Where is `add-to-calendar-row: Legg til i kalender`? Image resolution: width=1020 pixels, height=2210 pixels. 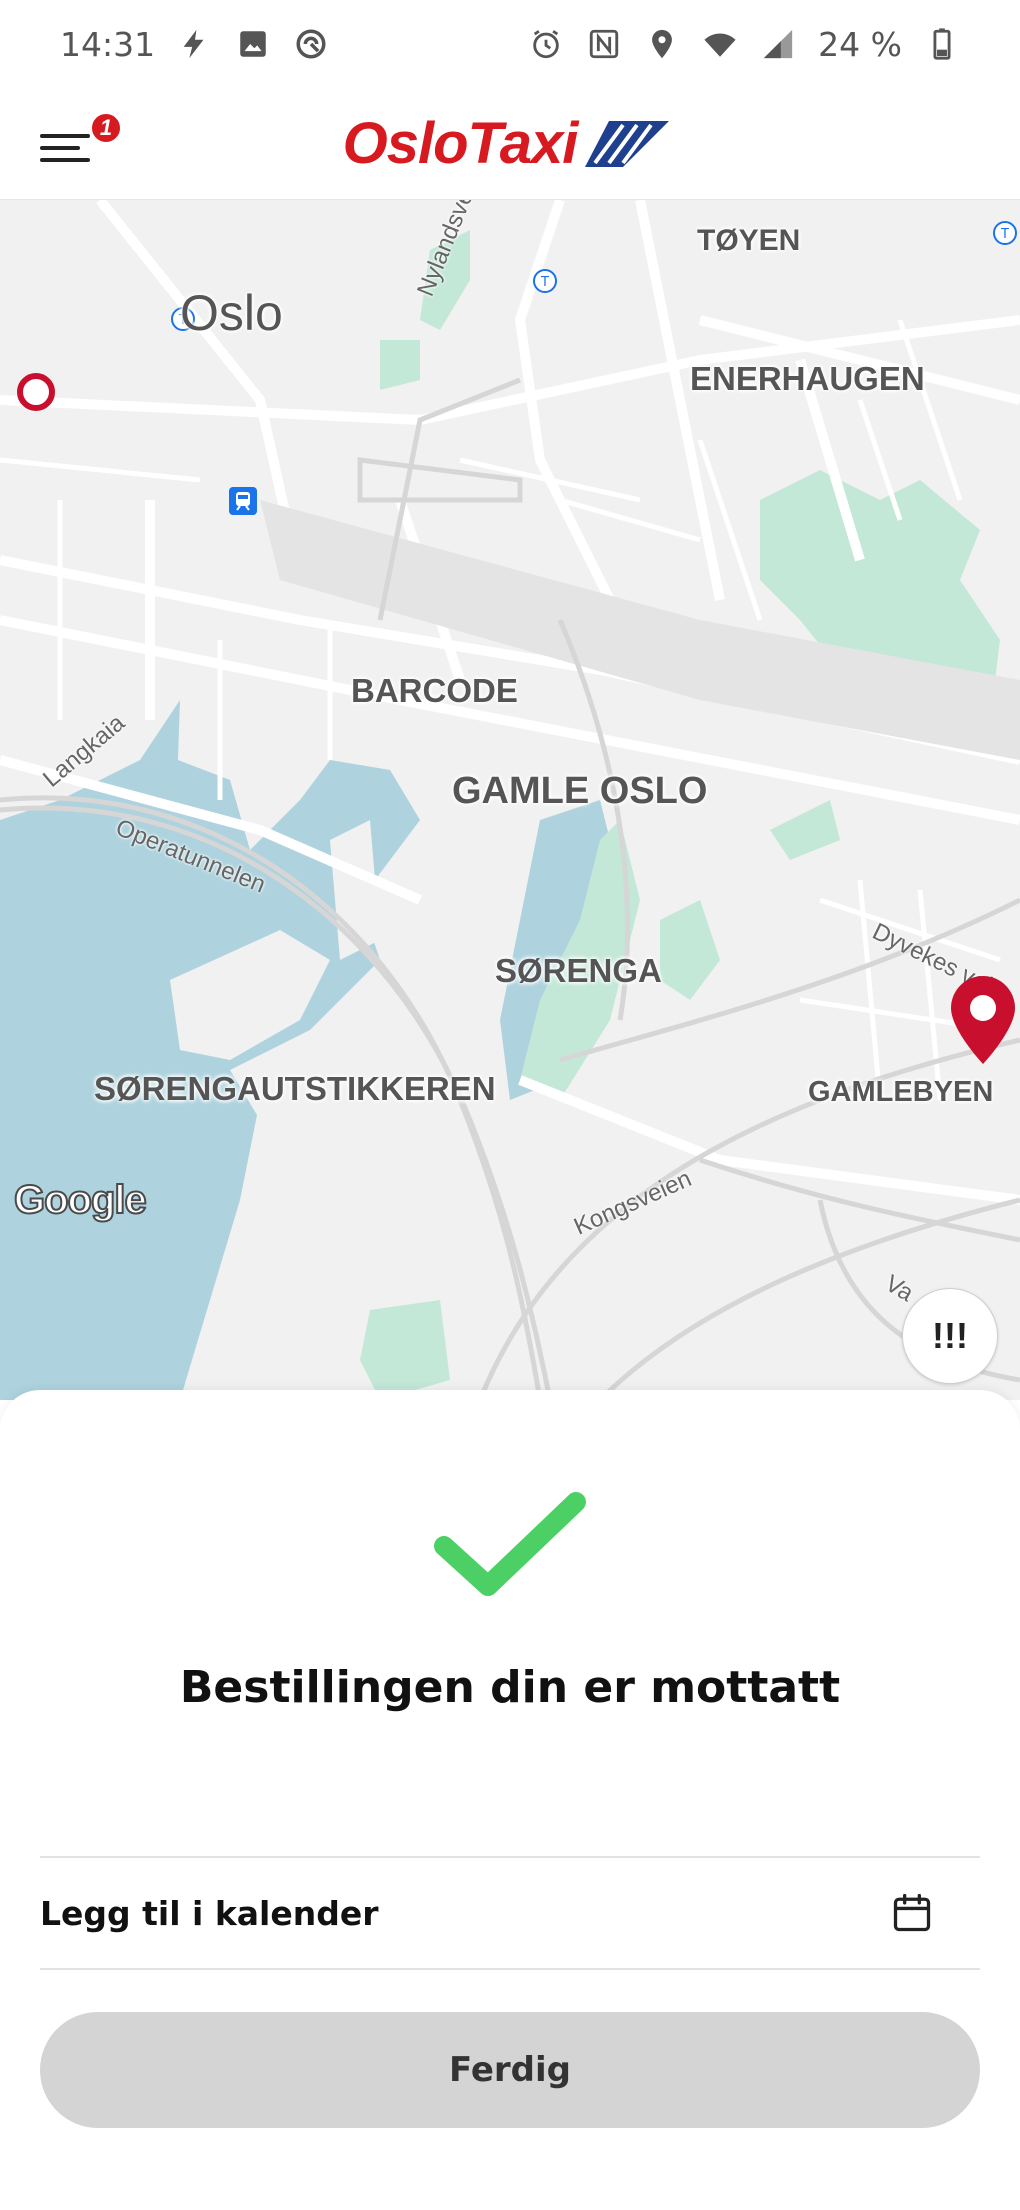 add-to-calendar-row: Legg til i kalender is located at coordinates (510, 1913).